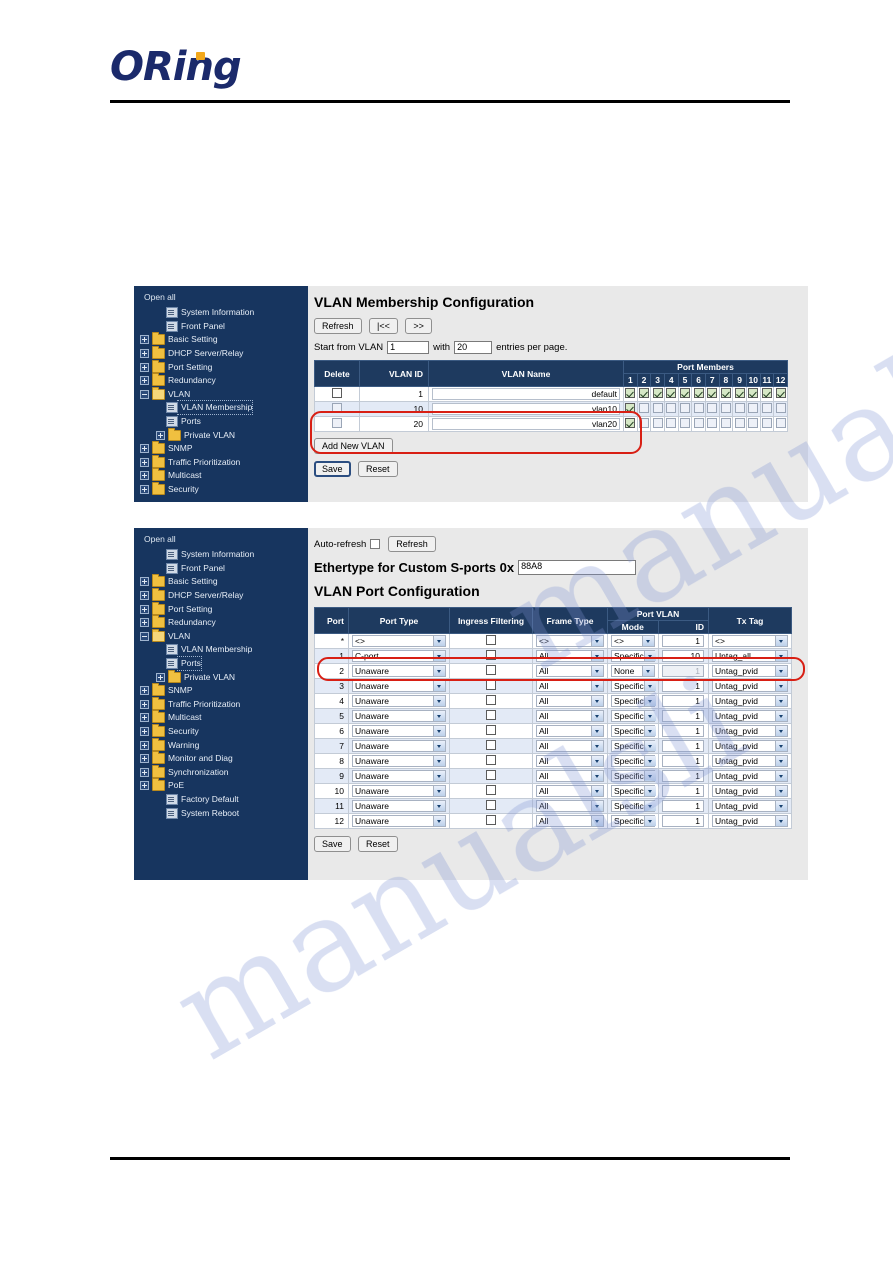  Describe the element at coordinates (332, 844) in the screenshot. I see `save-button: Save` at that location.